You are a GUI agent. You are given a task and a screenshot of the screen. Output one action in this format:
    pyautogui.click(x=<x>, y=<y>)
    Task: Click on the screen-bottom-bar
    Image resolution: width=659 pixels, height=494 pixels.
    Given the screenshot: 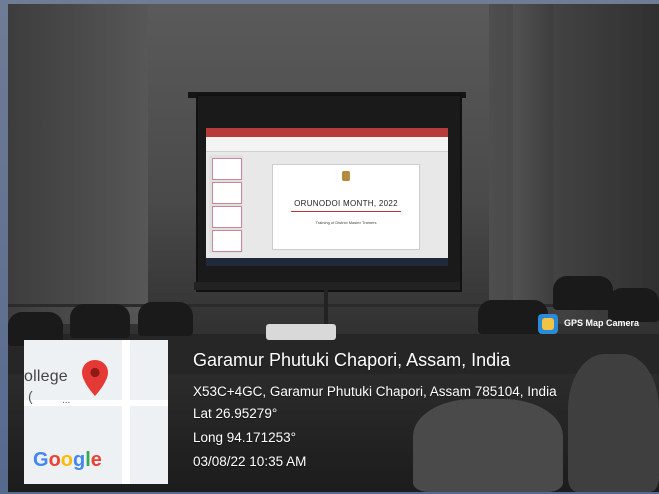 What is the action you would take?
    pyautogui.click(x=327, y=286)
    